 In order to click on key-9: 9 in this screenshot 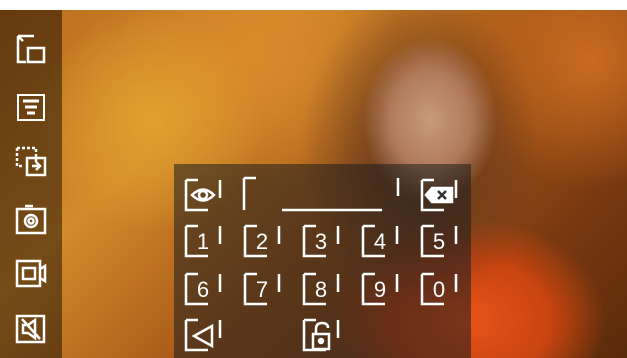, I will do `click(380, 289)`.